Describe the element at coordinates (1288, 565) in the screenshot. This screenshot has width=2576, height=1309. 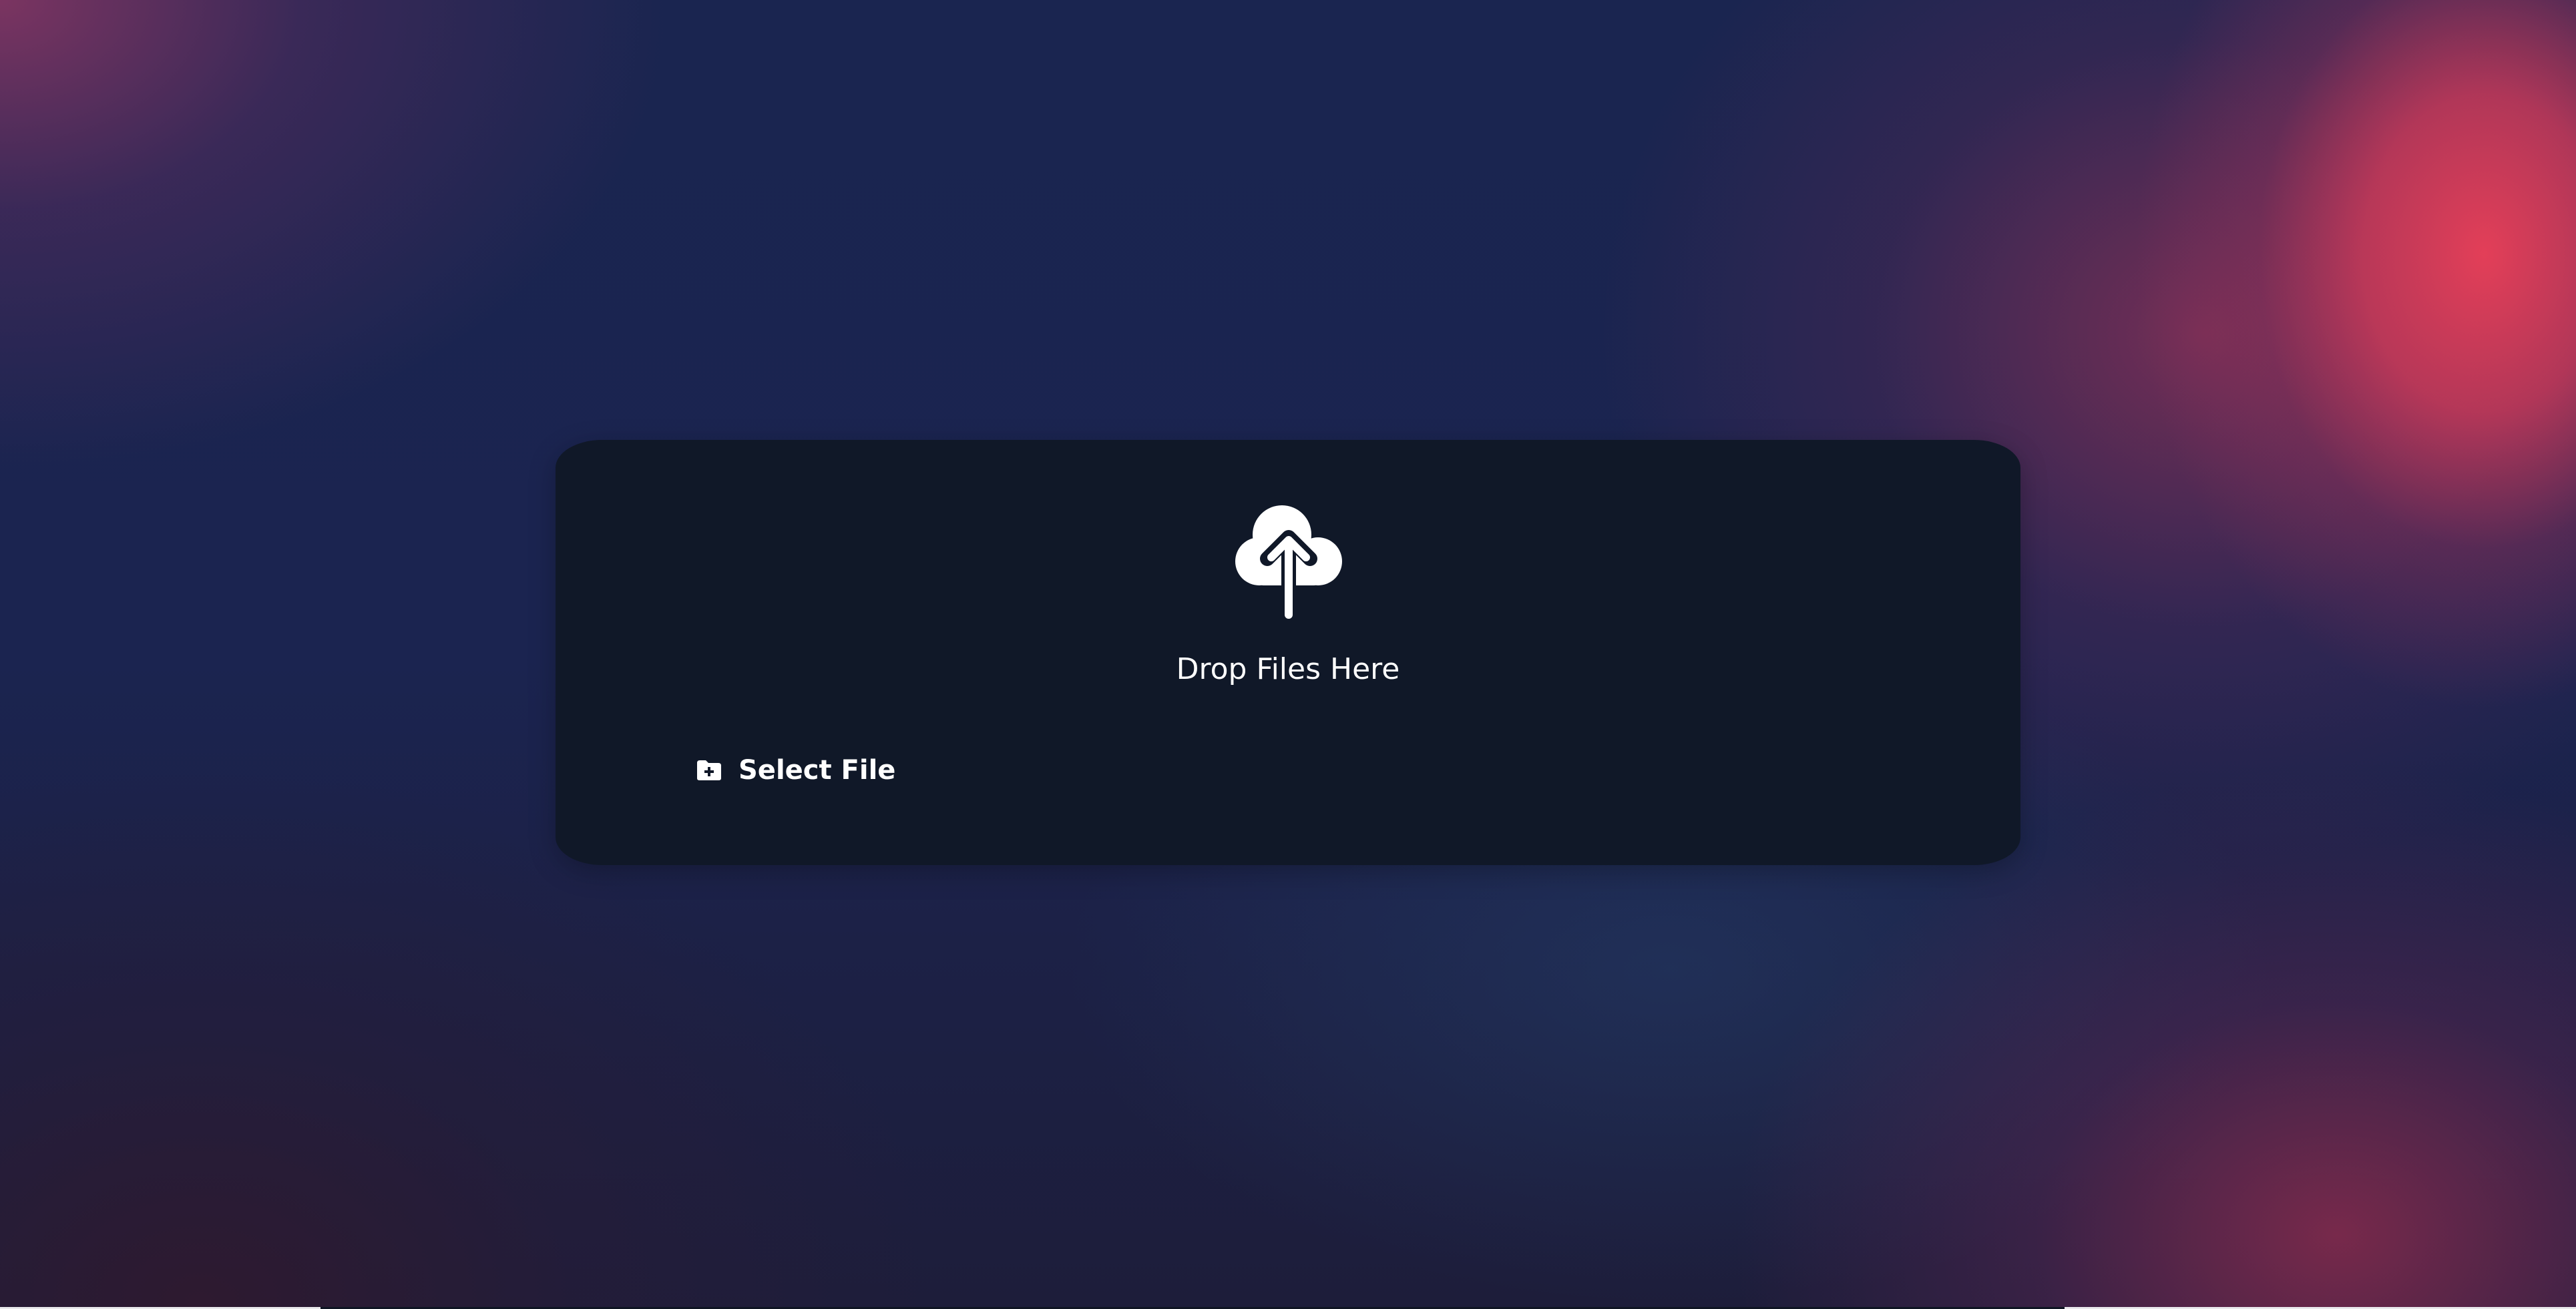
I see `cloud-upload-icon` at that location.